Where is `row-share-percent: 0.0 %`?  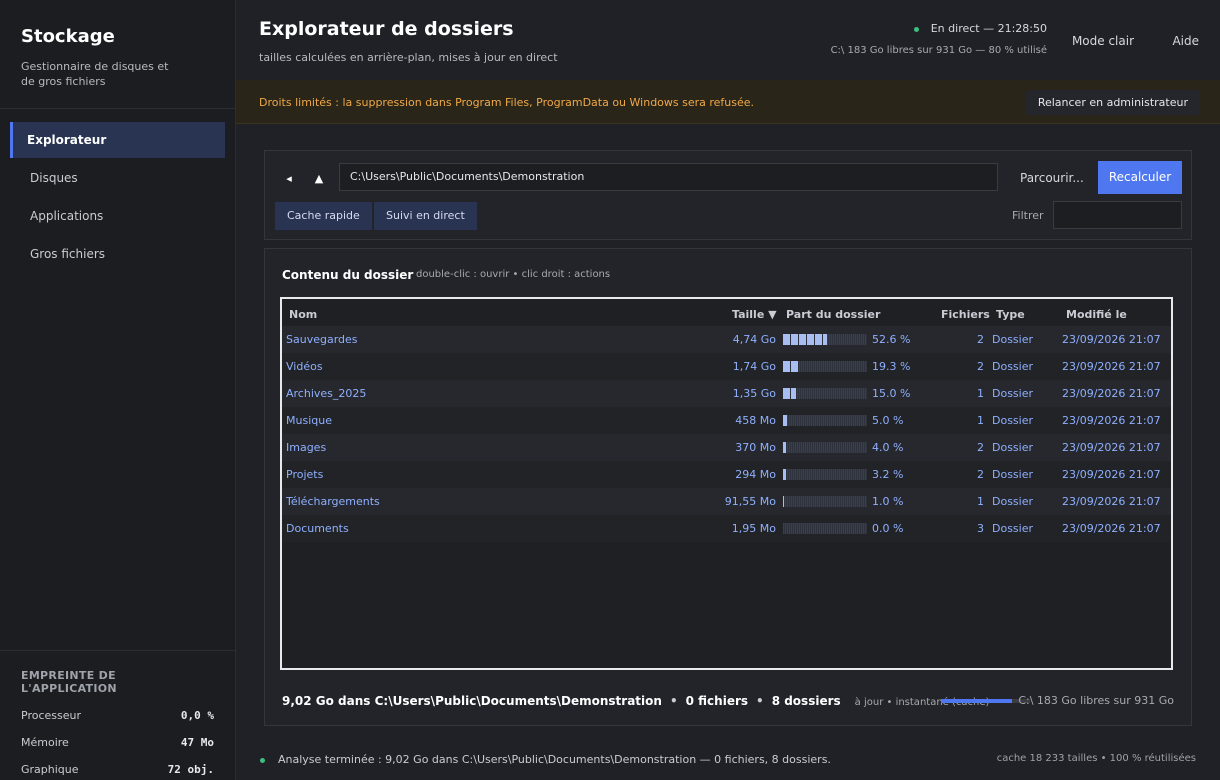
row-share-percent: 0.0 % is located at coordinates (888, 528).